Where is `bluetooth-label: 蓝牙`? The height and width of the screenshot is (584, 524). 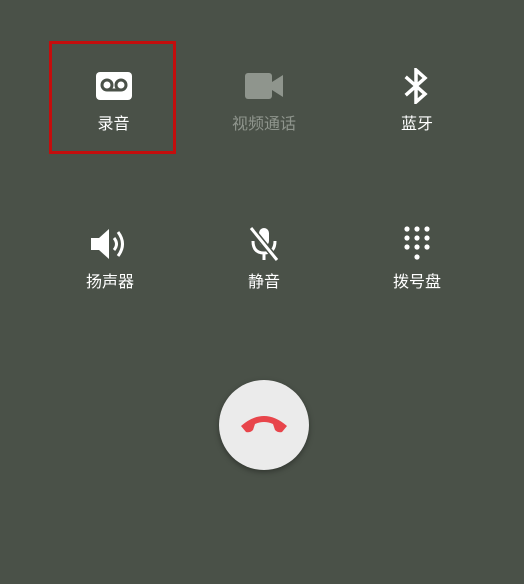 bluetooth-label: 蓝牙 is located at coordinates (416, 123).